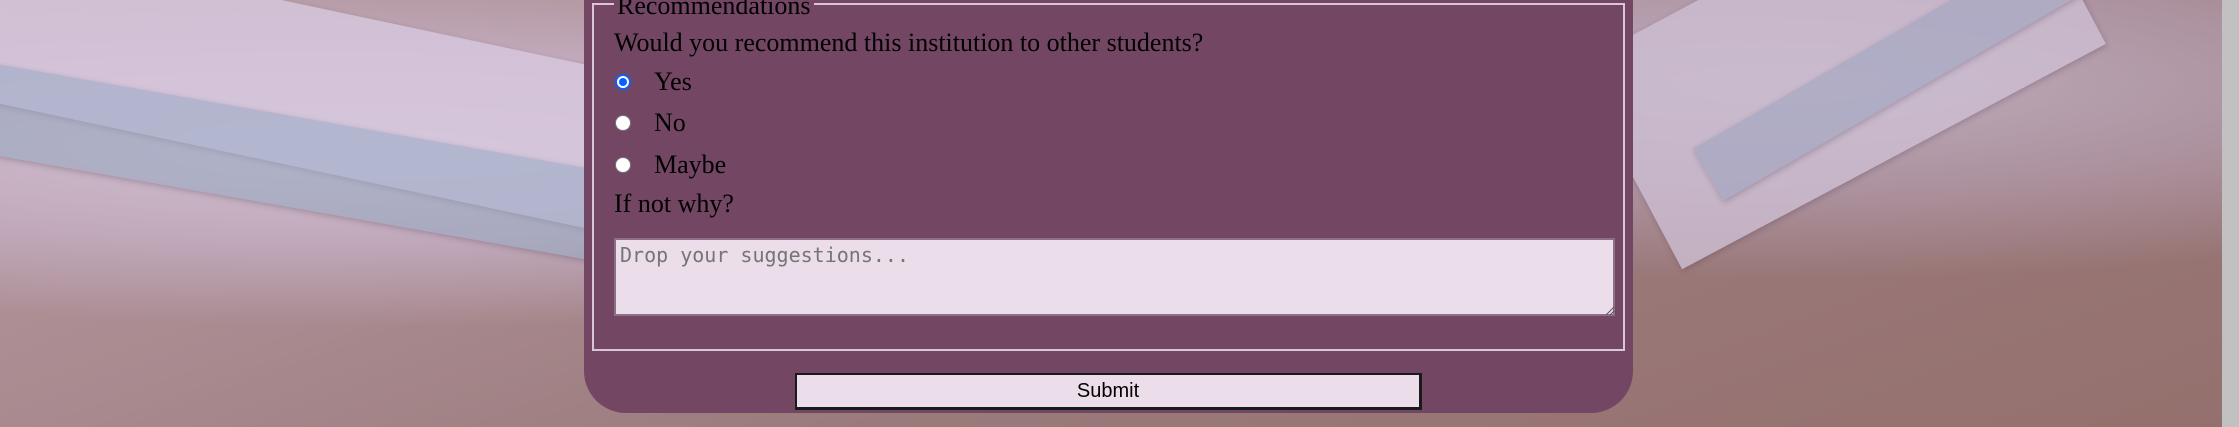  What do you see at coordinates (1114, 277) in the screenshot?
I see `suggestions-textarea` at bounding box center [1114, 277].